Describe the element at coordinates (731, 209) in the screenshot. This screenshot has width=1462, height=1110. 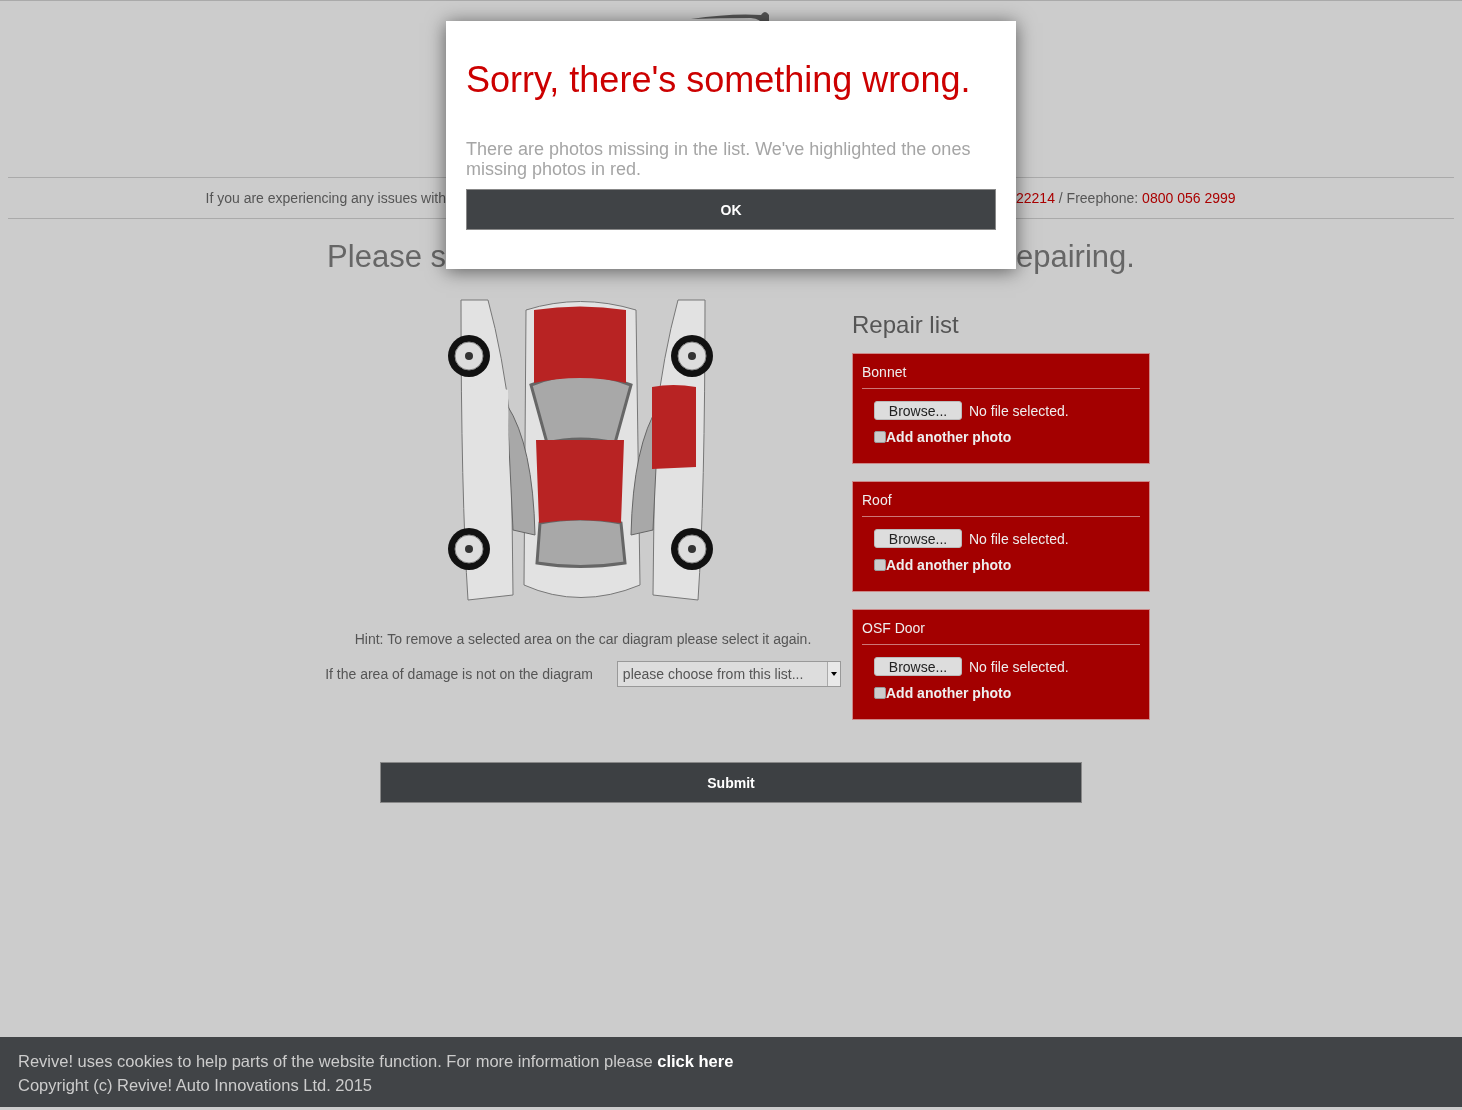
I see `ok-button: OK` at that location.